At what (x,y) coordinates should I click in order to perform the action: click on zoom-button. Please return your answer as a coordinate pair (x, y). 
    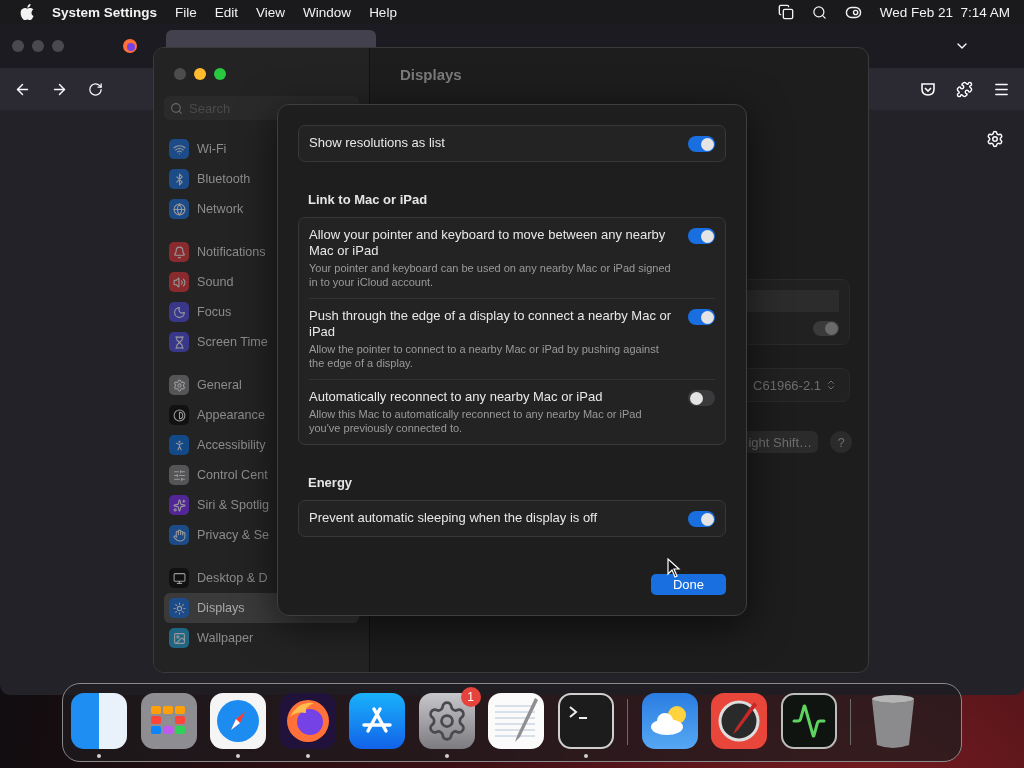
    Looking at the image, I should click on (220, 74).